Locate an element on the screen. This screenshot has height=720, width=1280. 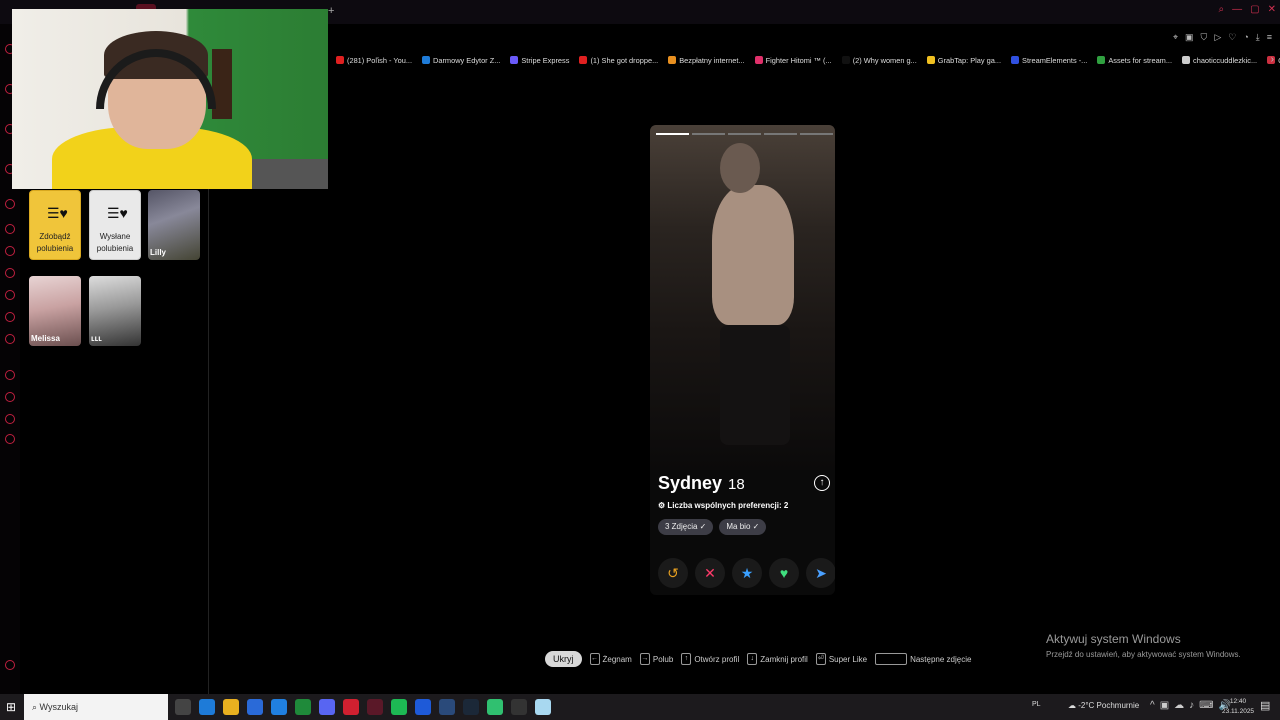
hint-label: Otwórz profil is located at coordinates (717, 659).